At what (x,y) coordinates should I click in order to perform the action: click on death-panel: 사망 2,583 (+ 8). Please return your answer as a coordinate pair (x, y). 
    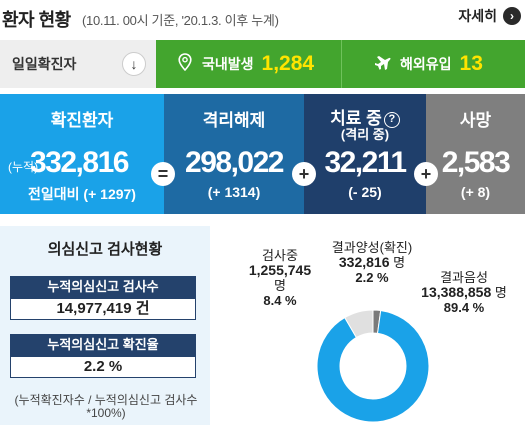
    Looking at the image, I should click on (475, 154).